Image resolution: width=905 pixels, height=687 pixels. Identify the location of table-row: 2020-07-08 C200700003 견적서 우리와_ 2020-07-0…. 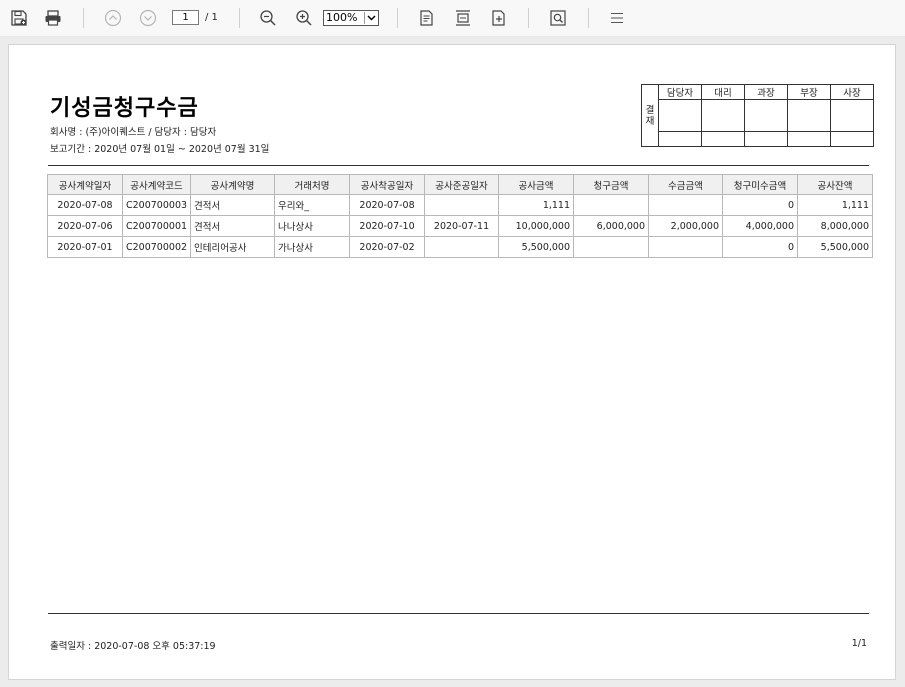
(460, 205).